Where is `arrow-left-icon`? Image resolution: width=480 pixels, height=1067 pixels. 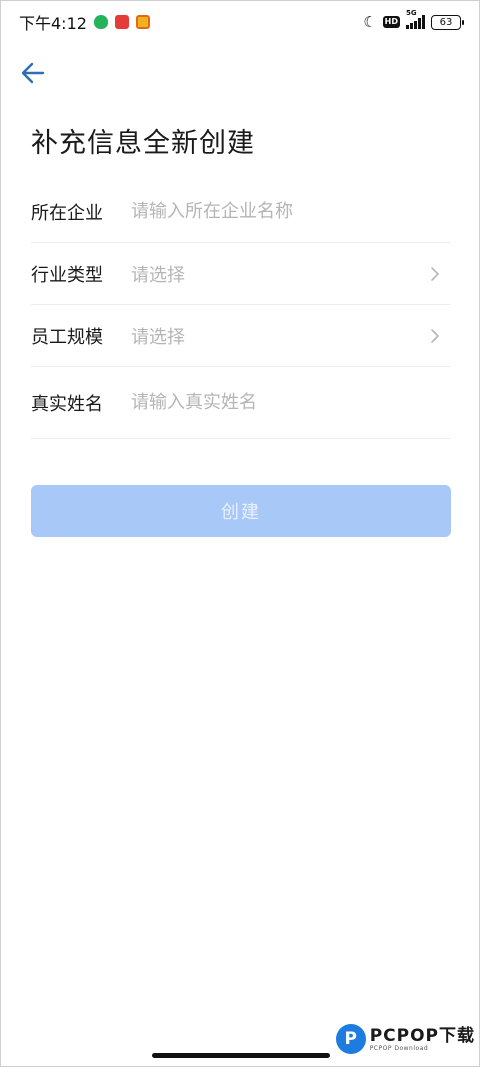 arrow-left-icon is located at coordinates (33, 73).